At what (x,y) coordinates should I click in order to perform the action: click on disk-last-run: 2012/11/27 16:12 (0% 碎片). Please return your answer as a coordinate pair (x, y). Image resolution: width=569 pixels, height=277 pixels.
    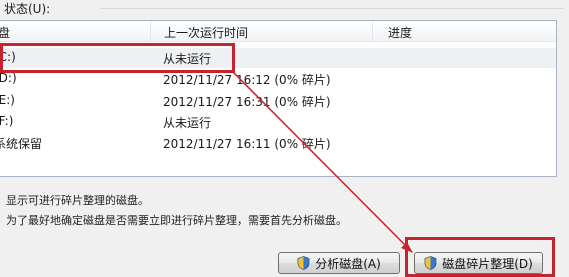
    Looking at the image, I should click on (247, 80).